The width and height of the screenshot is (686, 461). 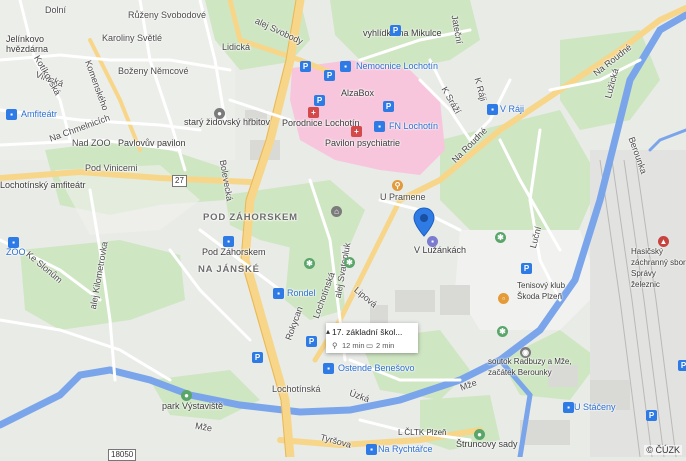 What do you see at coordinates (551, 291) in the screenshot?
I see `poi-label: Tenisový klub Škoda Plzeň` at bounding box center [551, 291].